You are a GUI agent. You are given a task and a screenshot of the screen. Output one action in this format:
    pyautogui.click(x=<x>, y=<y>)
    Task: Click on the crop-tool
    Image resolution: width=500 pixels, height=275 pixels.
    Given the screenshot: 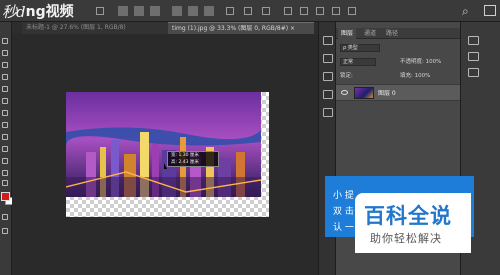 What is the action you would take?
    pyautogui.click(x=6, y=89)
    